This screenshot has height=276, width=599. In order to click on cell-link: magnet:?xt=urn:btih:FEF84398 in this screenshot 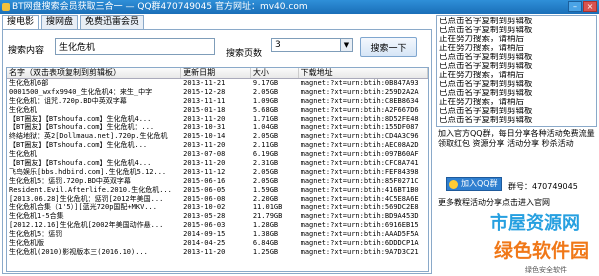, I will do `click(359, 171)`.